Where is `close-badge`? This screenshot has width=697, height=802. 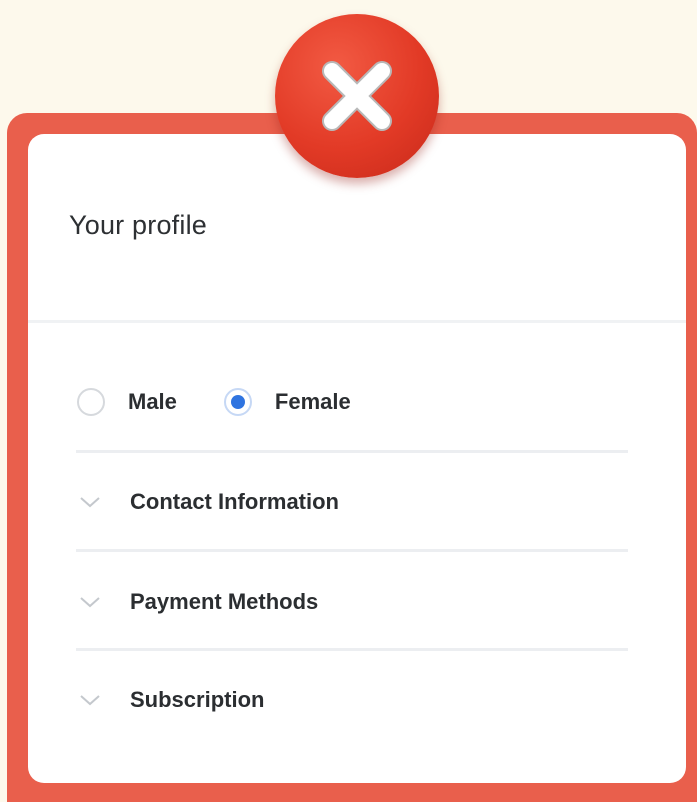 close-badge is located at coordinates (357, 96).